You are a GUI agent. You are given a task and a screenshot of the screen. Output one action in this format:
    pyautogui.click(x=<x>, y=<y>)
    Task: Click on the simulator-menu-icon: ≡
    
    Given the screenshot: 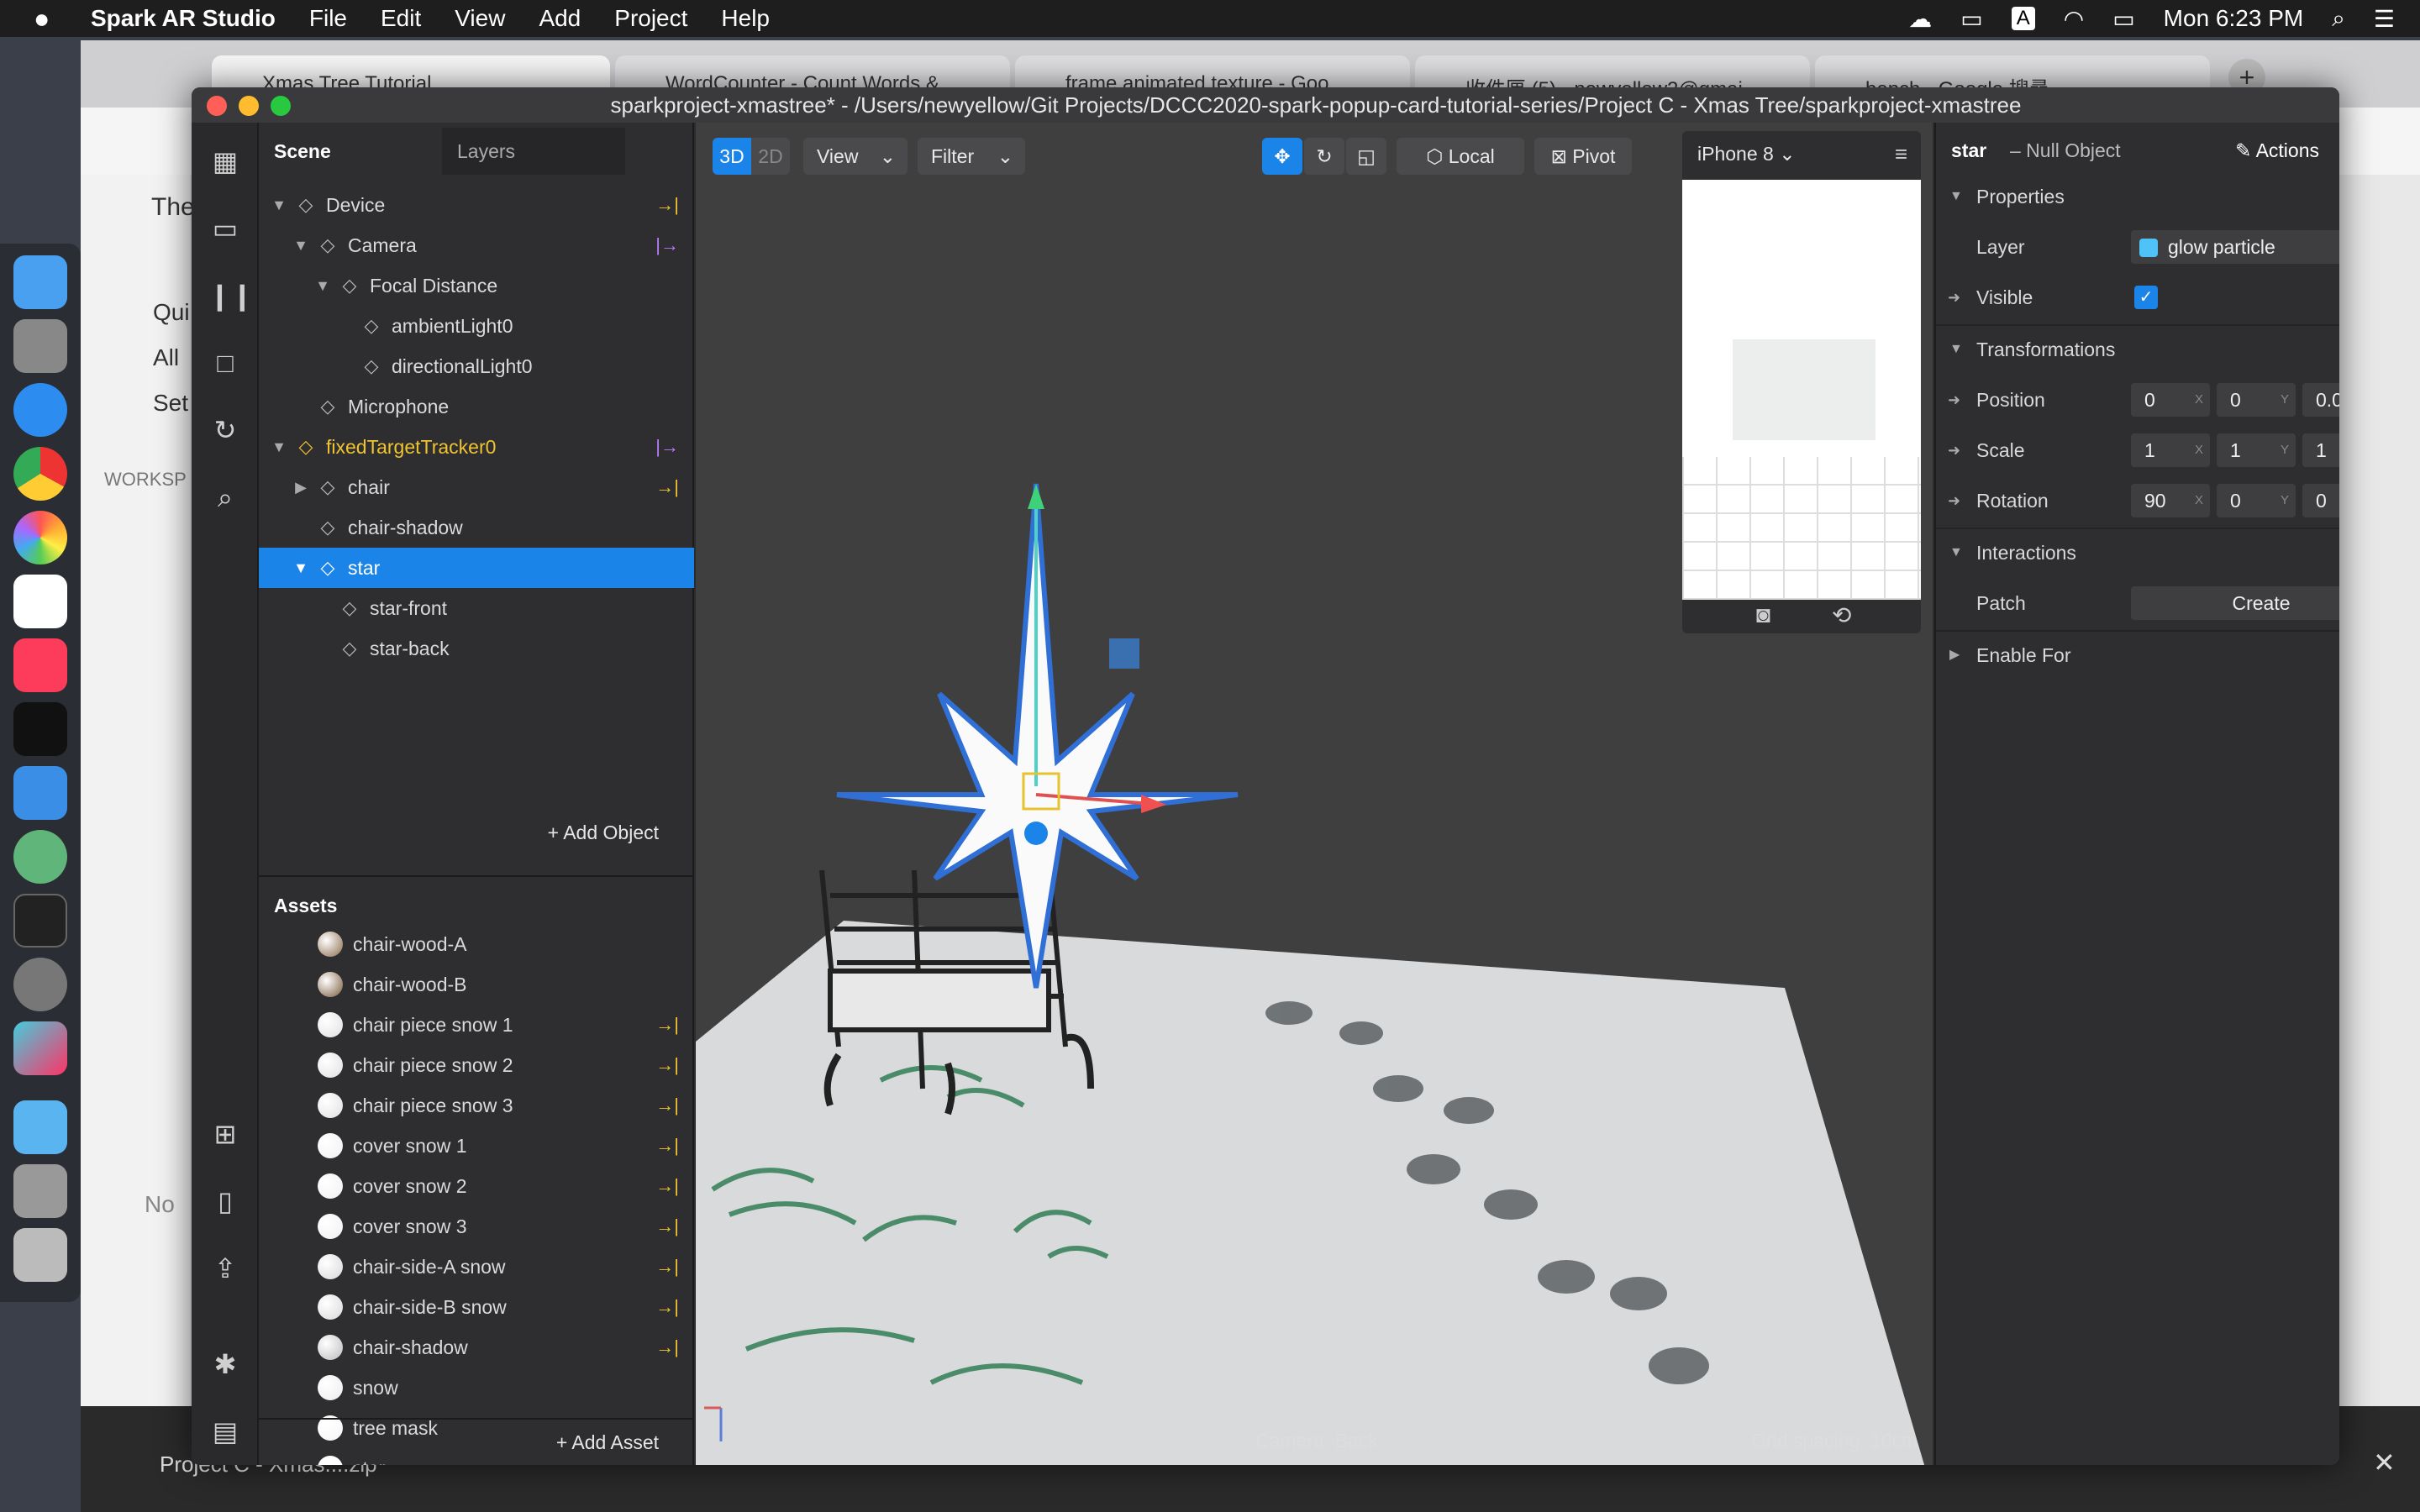 What is the action you would take?
    pyautogui.click(x=1901, y=154)
    